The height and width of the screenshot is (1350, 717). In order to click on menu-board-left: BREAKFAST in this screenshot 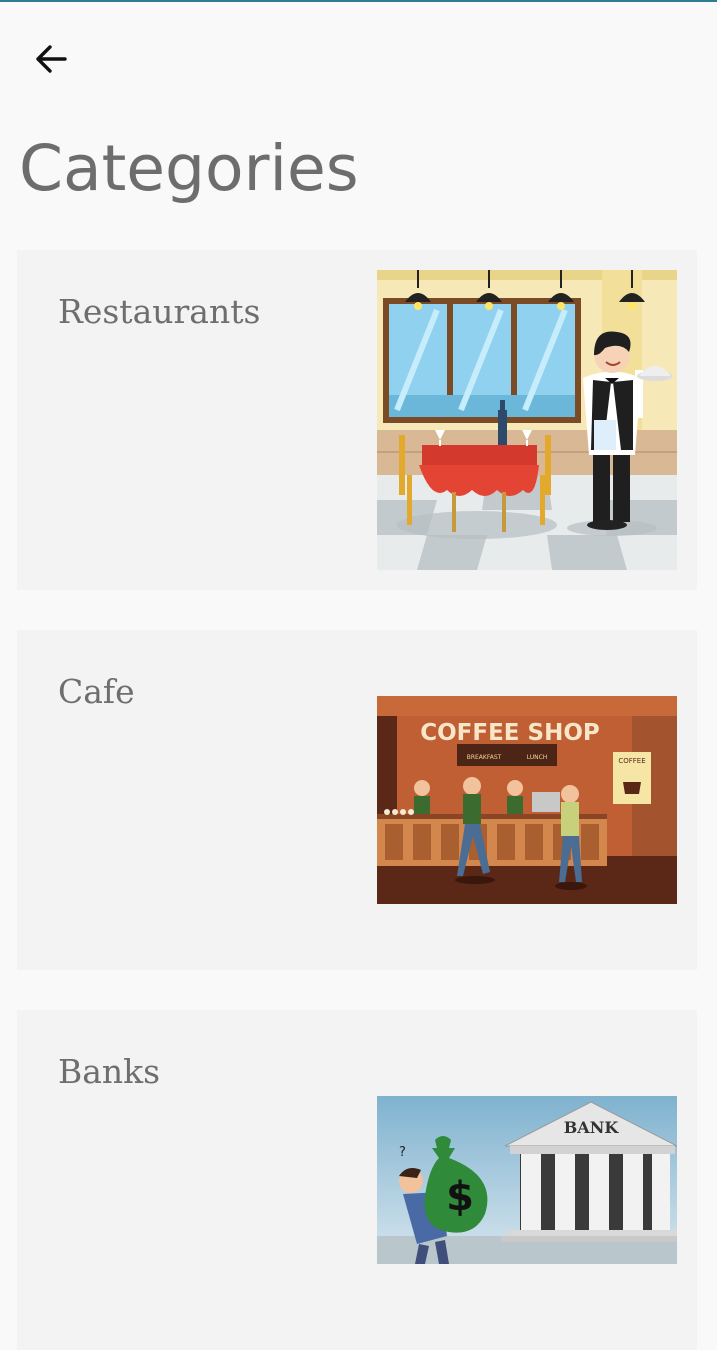, I will do `click(484, 757)`.